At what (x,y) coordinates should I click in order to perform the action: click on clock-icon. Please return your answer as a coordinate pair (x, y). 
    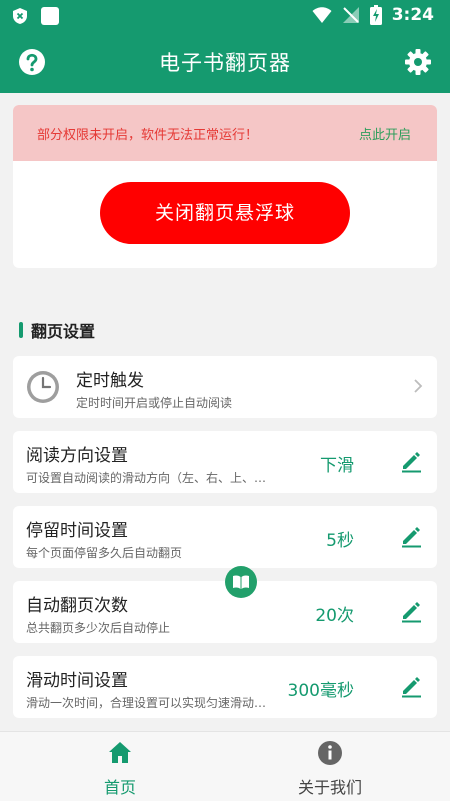
    Looking at the image, I should click on (43, 387).